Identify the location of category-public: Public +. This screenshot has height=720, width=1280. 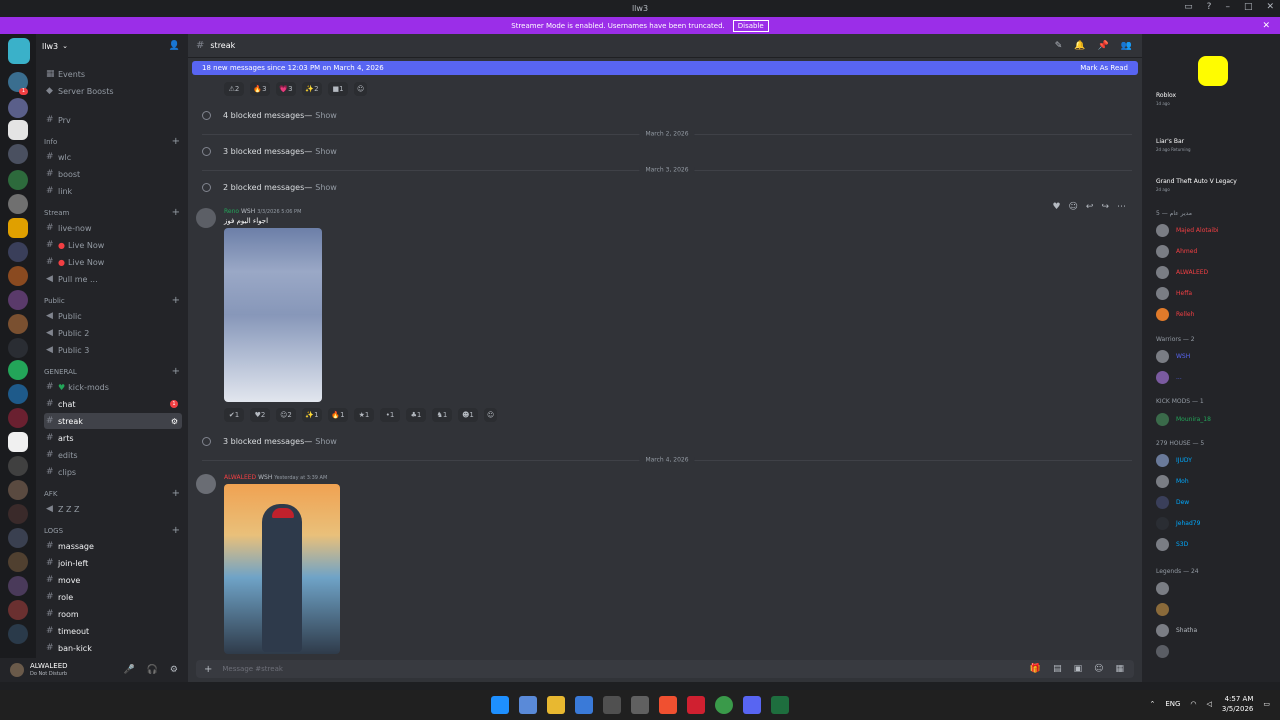
(112, 301).